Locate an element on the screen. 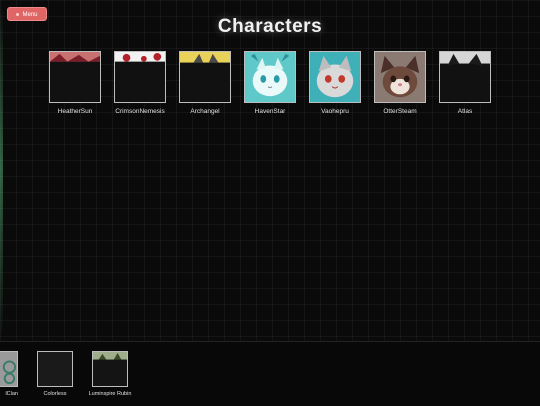  character-card-vaohepru: Vaohepru is located at coordinates (335, 83).